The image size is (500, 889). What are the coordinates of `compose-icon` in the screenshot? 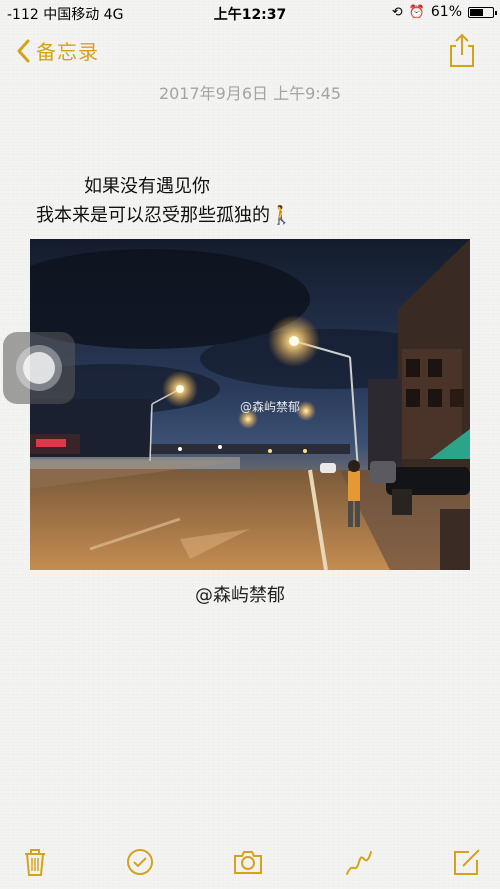 It's located at (467, 862).